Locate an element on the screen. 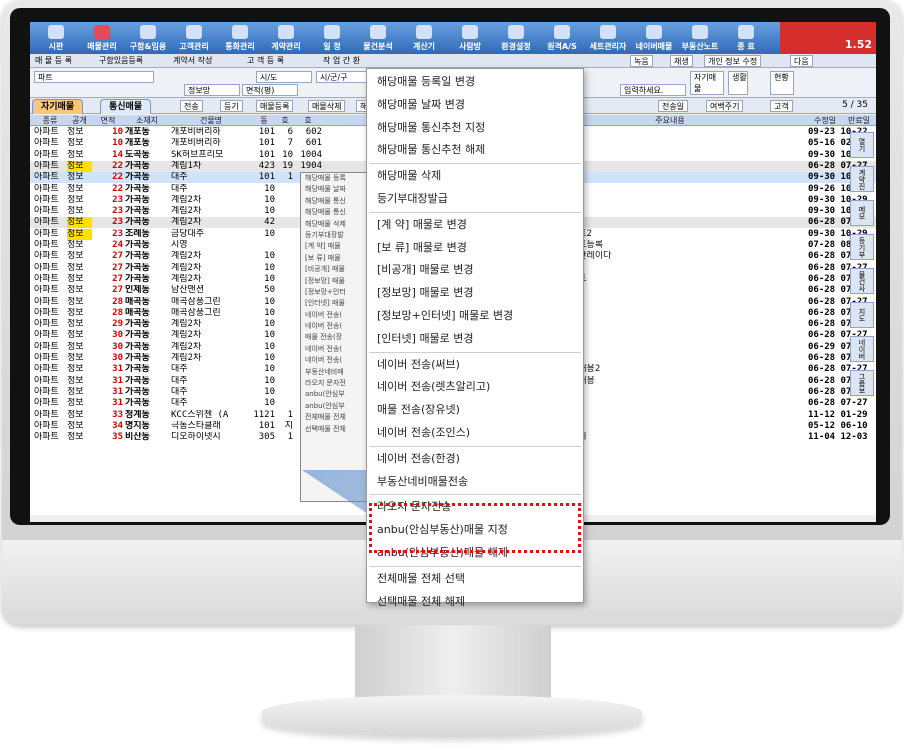 This screenshot has height=750, width=904. search-hint-input: 입력하세요. is located at coordinates (653, 90).